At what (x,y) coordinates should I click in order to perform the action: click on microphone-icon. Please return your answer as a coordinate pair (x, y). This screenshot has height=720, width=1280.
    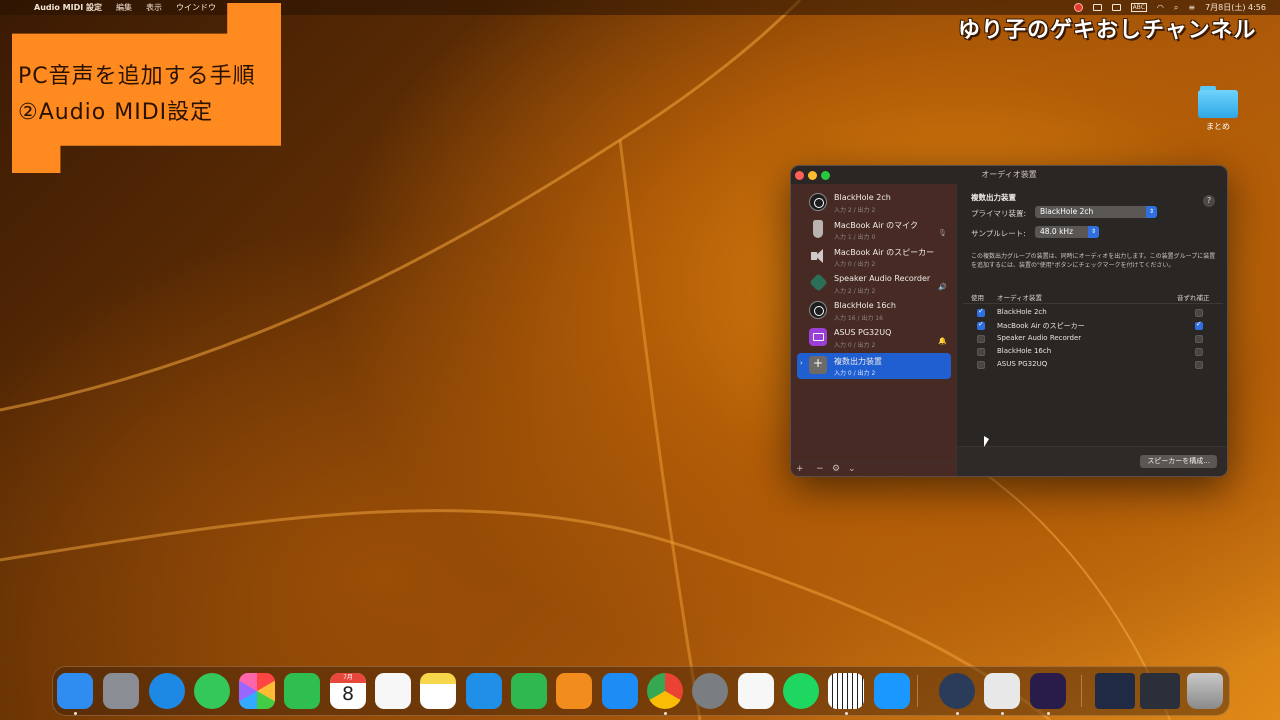
    Looking at the image, I should click on (818, 229).